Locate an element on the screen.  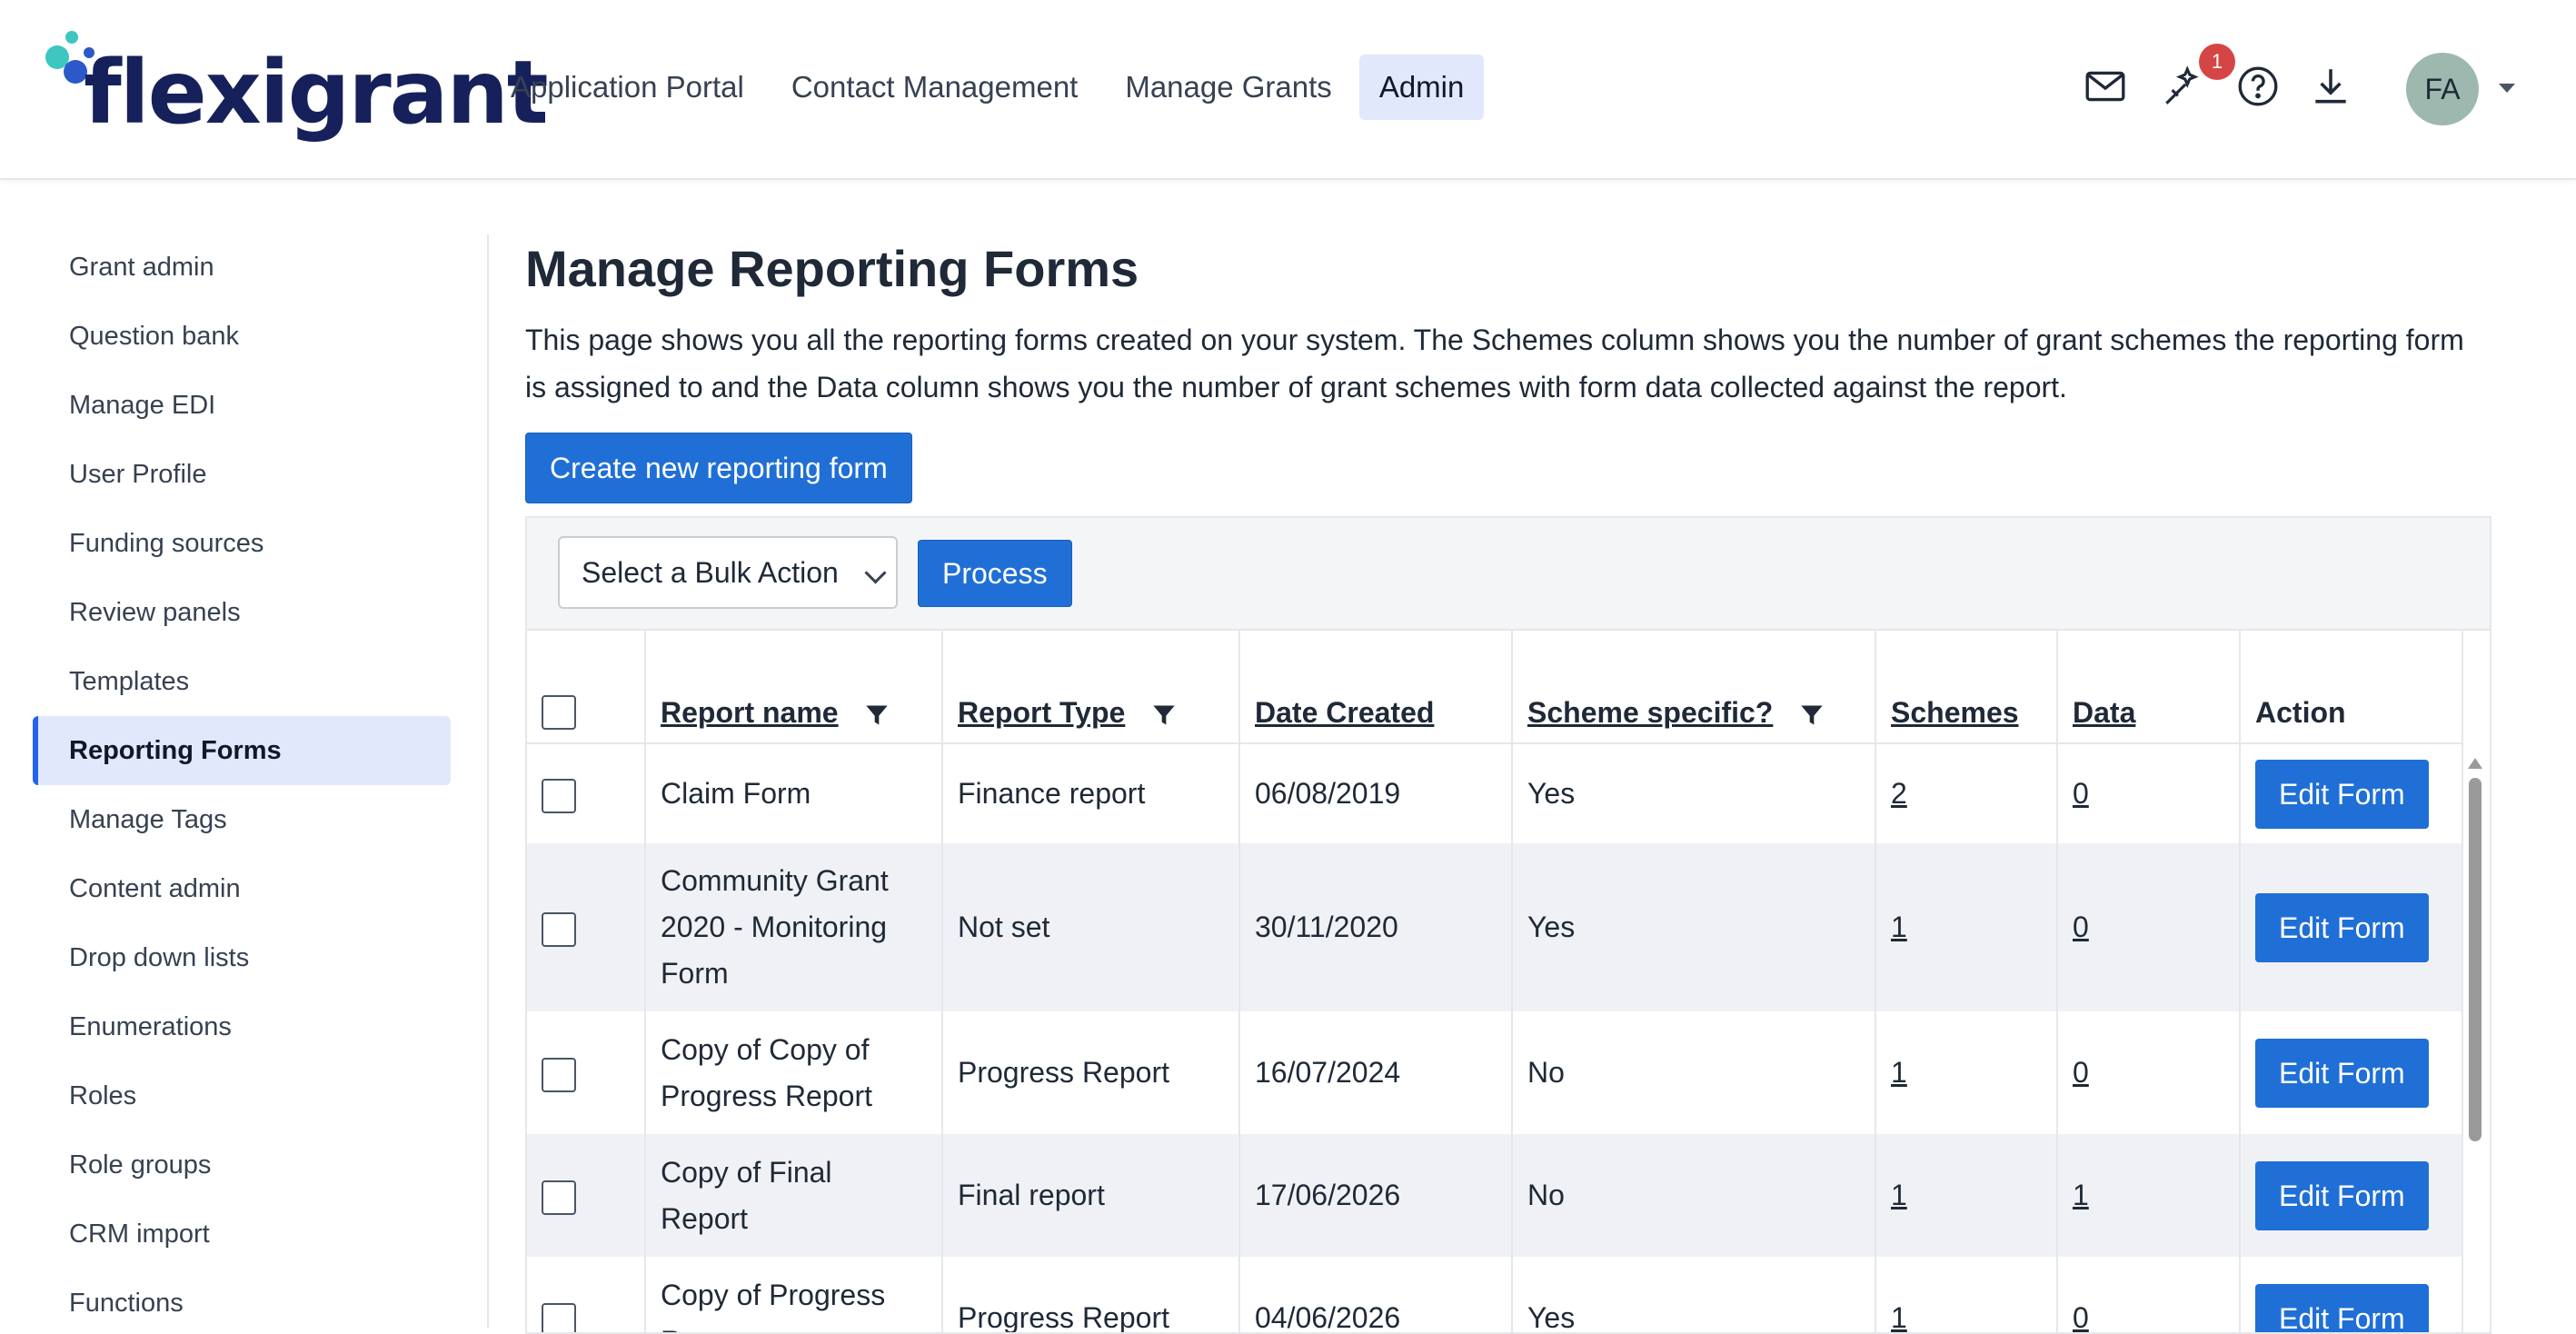
sidebar-item-role-groups: Role groups is located at coordinates (242, 1165).